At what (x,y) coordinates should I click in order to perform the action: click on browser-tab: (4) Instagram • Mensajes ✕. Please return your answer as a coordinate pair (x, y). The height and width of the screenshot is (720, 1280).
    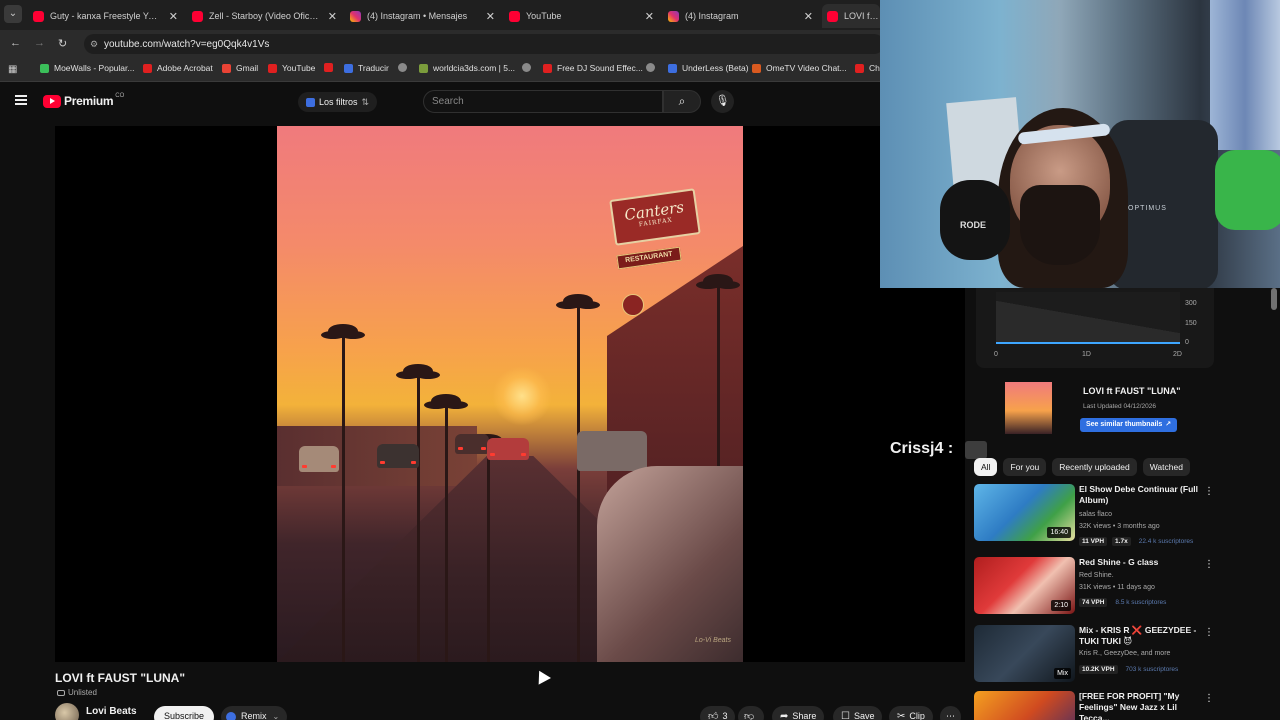
    Looking at the image, I should click on (422, 16).